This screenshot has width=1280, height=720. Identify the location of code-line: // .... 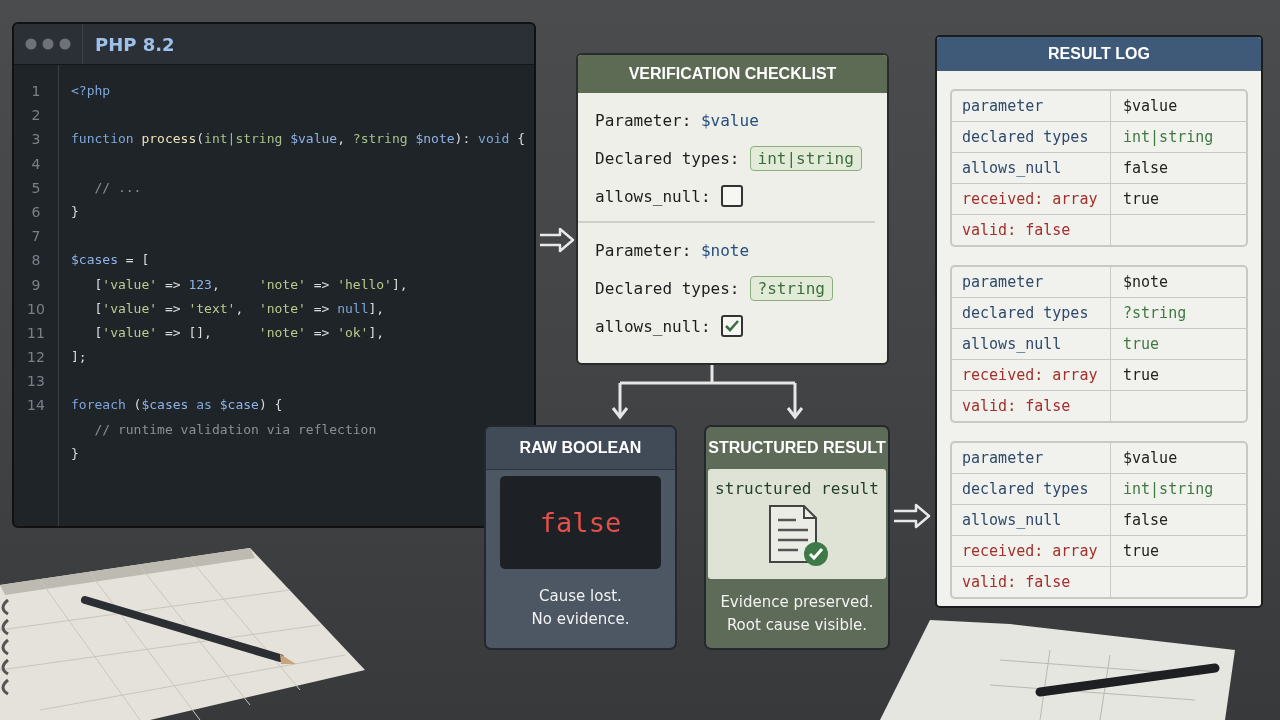
(118, 187).